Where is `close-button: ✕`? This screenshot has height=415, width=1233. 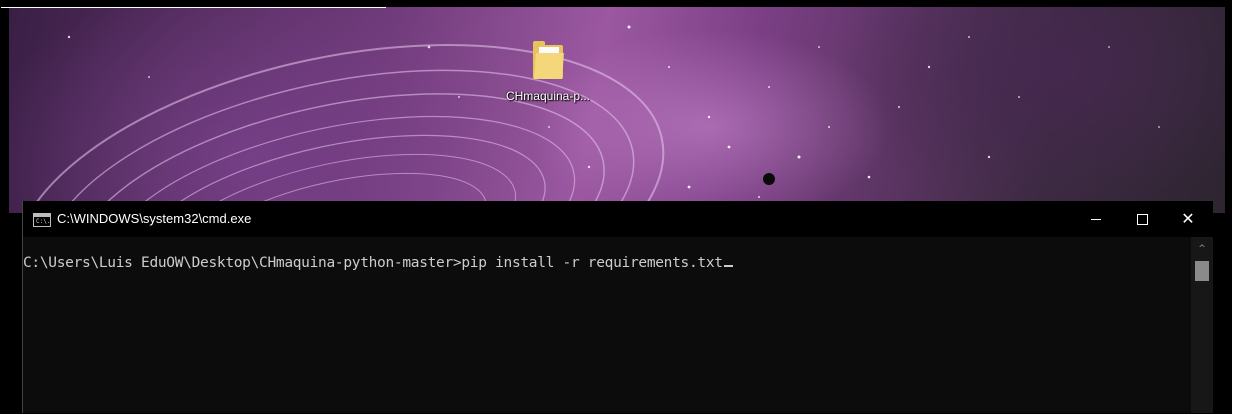
close-button: ✕ is located at coordinates (1188, 219).